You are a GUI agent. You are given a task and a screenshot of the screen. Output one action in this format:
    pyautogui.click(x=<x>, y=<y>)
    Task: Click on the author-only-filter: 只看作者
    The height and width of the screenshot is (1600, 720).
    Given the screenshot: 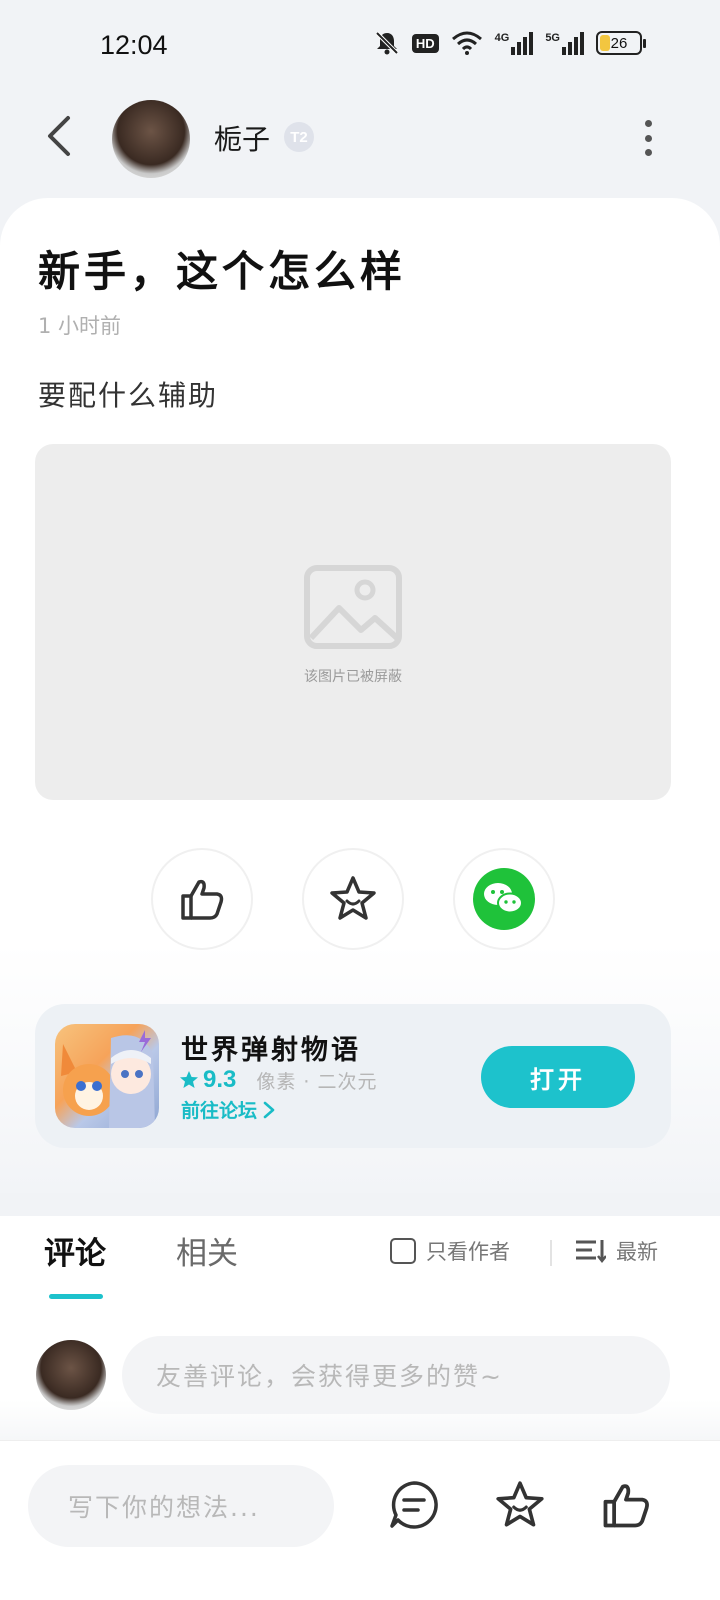 What is the action you would take?
    pyautogui.click(x=450, y=1251)
    